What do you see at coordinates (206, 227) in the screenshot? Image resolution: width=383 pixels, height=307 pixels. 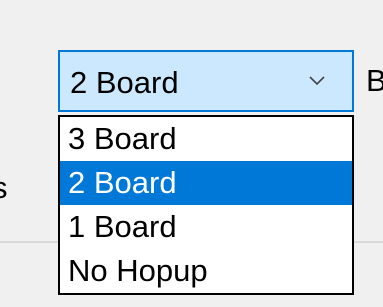 I see `dropdown-option-1-board: 1 Board` at bounding box center [206, 227].